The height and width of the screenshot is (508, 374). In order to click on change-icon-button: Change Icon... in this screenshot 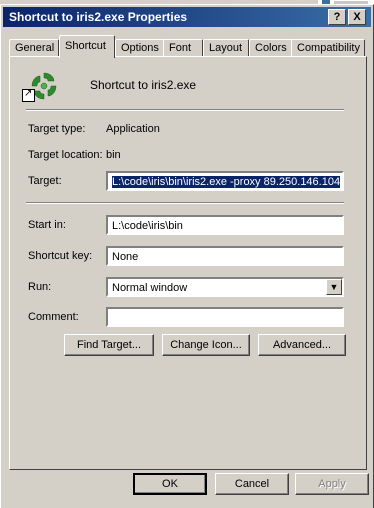, I will do `click(206, 345)`.